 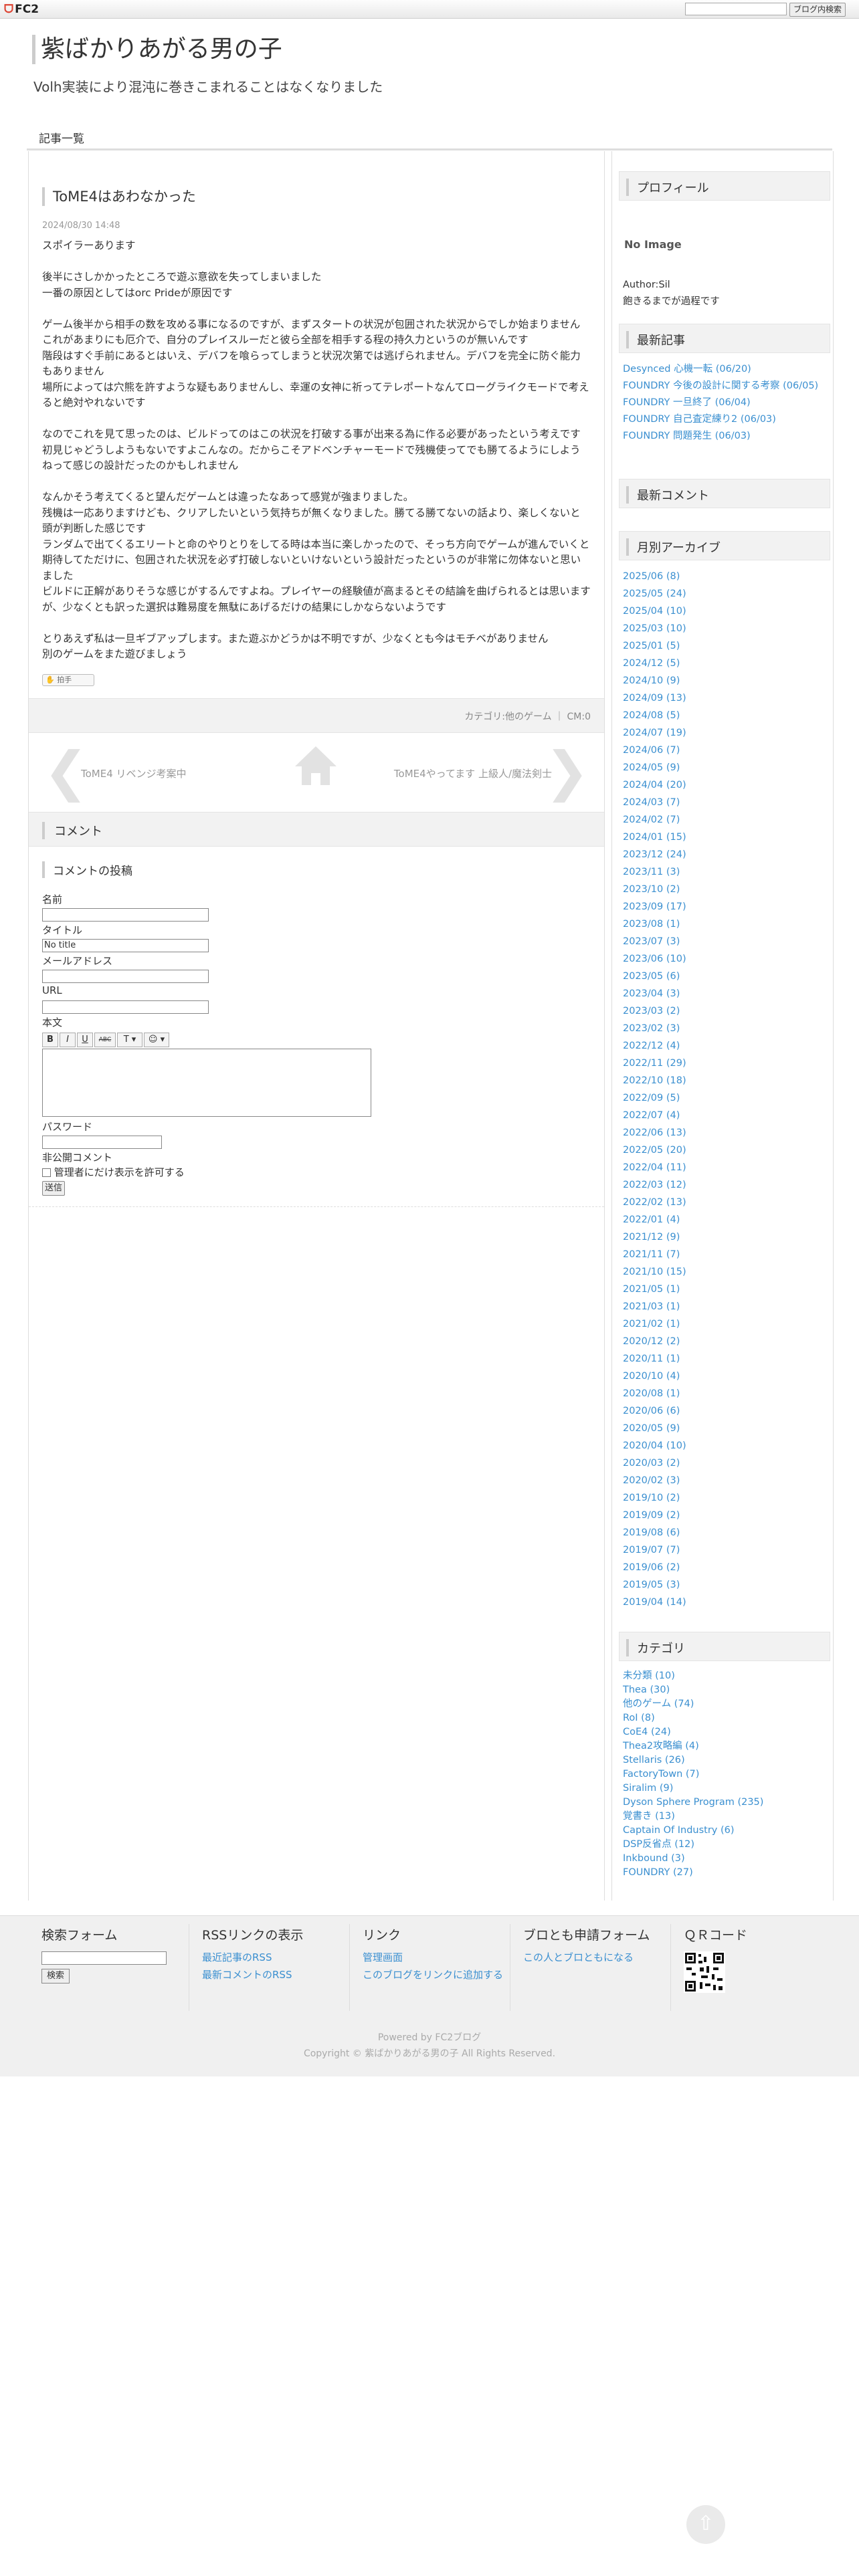 What do you see at coordinates (726, 1831) in the screenshot?
I see `category-link: Captain Of Industry (6)` at bounding box center [726, 1831].